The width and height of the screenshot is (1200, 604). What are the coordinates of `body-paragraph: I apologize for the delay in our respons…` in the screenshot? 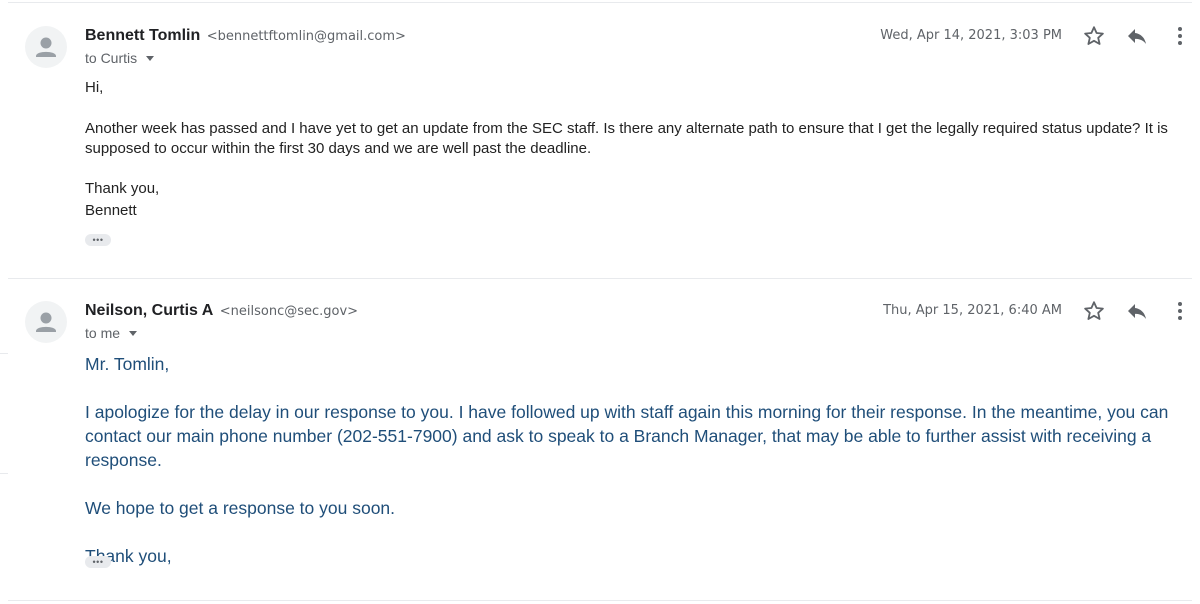 It's located at (627, 436).